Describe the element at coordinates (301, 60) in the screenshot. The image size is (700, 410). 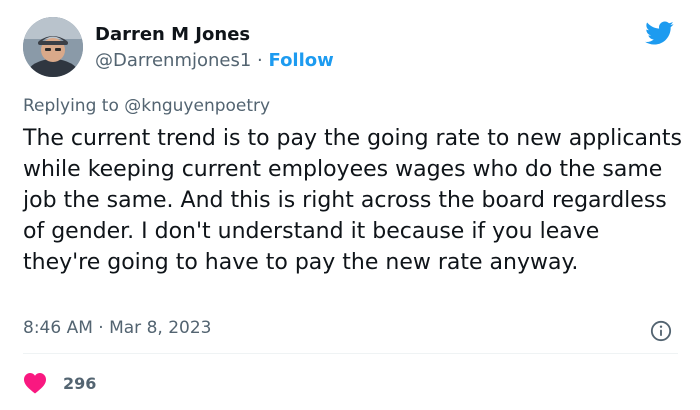
I see `follow-button: Follow` at that location.